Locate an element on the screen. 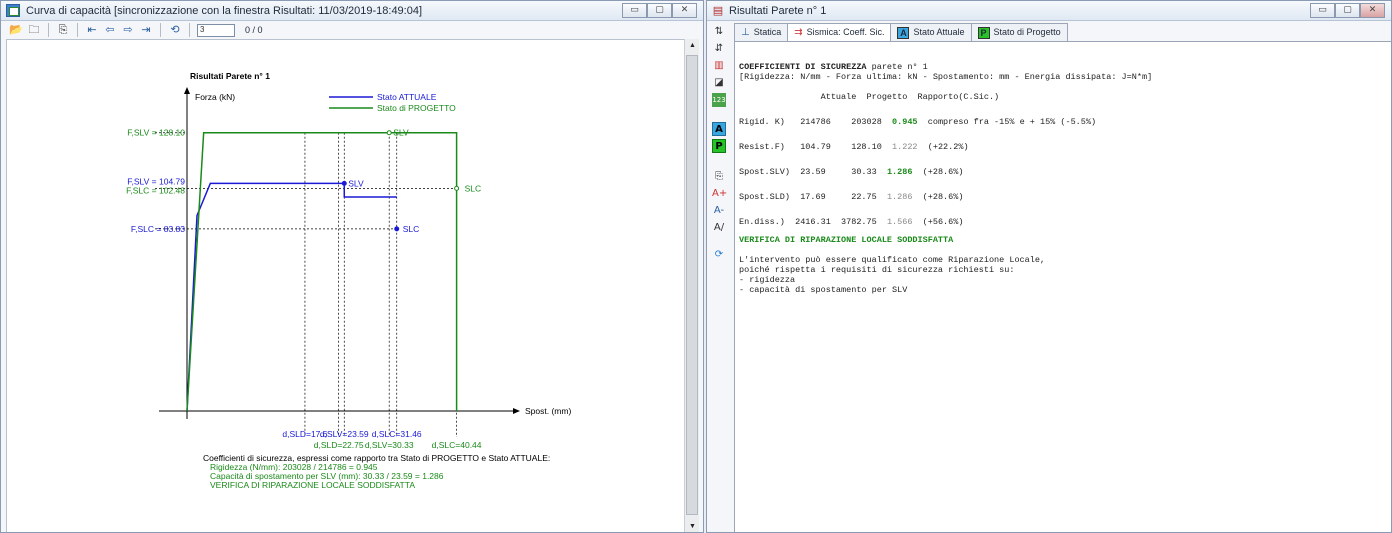 The width and height of the screenshot is (1392, 533). report-heading: COEFFICIENTI DI SICUREZZA parete n° 1 is located at coordinates (833, 67).